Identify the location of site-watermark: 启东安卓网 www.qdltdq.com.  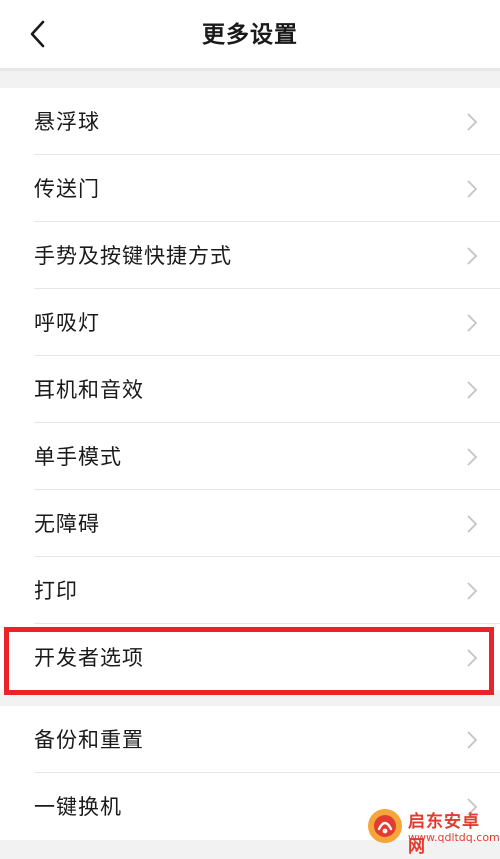
(432, 829).